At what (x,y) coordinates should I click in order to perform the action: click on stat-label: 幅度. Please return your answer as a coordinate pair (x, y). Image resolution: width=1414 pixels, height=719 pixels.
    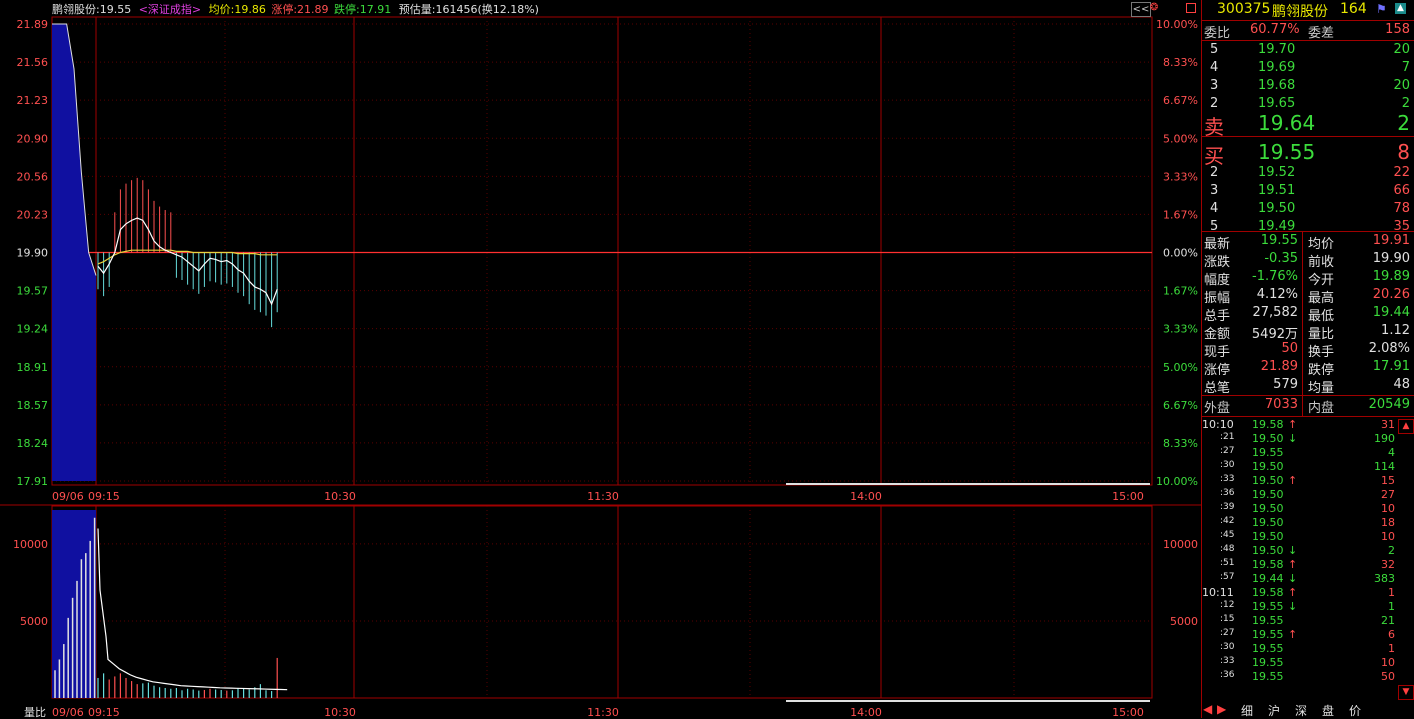
    Looking at the image, I should click on (1217, 280).